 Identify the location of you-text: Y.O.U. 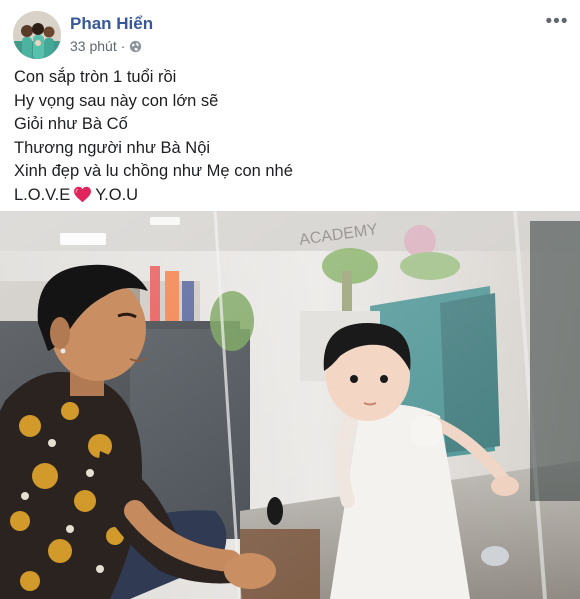
(117, 194).